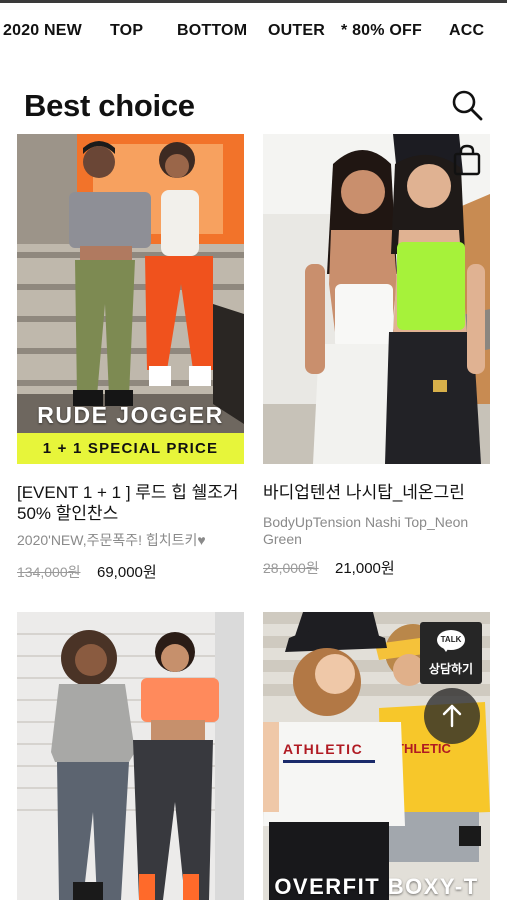  I want to click on search-button, so click(468, 106).